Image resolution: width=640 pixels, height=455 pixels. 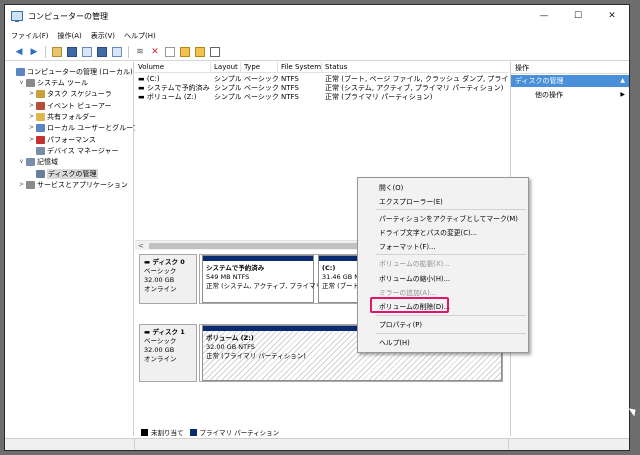 I want to click on scrollbar-thumb, so click(x=259, y=246).